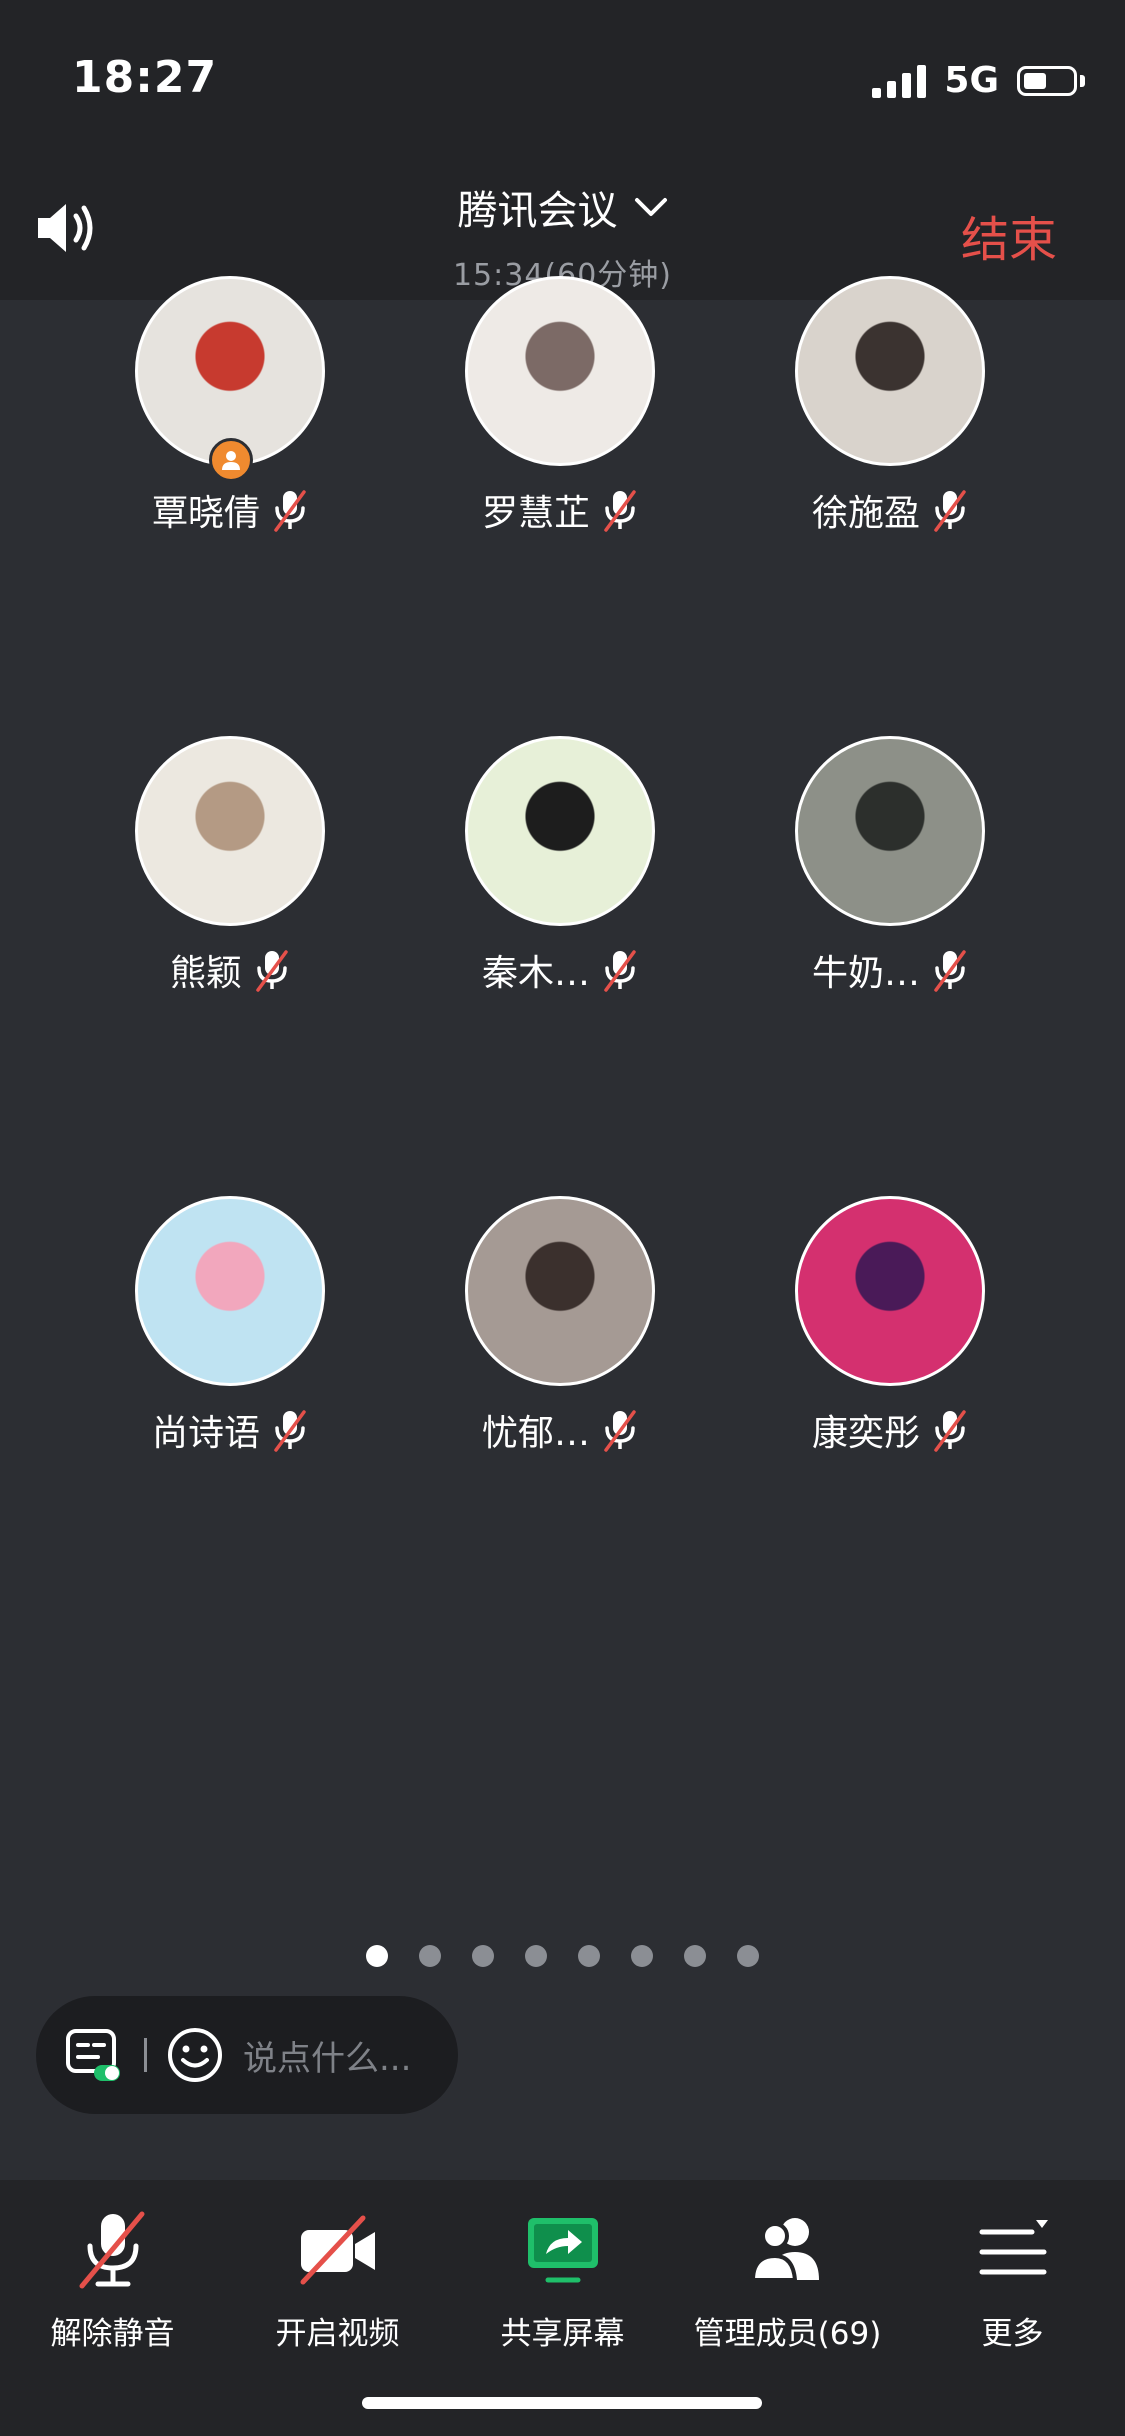  I want to click on start-video-button: 开启视频, so click(337, 2281).